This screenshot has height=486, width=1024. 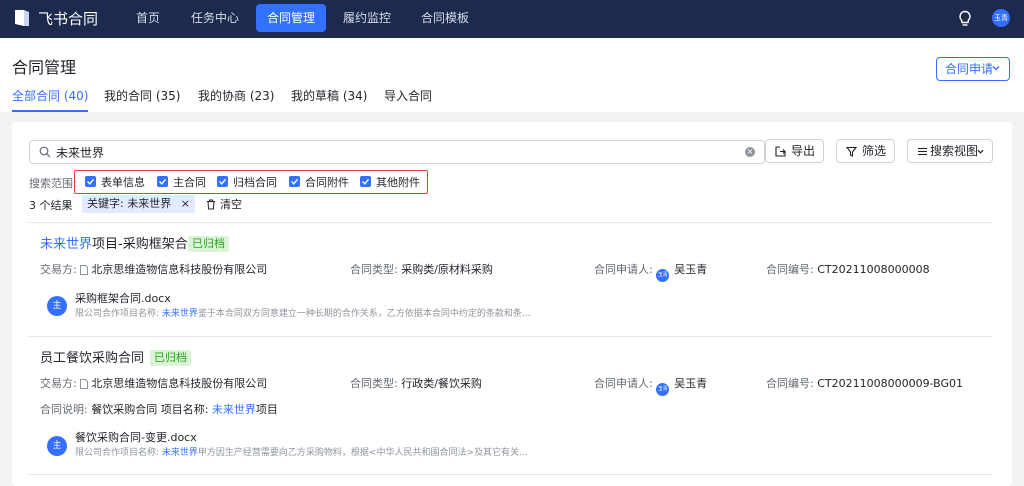 I want to click on contract-number-field: 合同编号: CT20211008000009-BG01, so click(x=864, y=384).